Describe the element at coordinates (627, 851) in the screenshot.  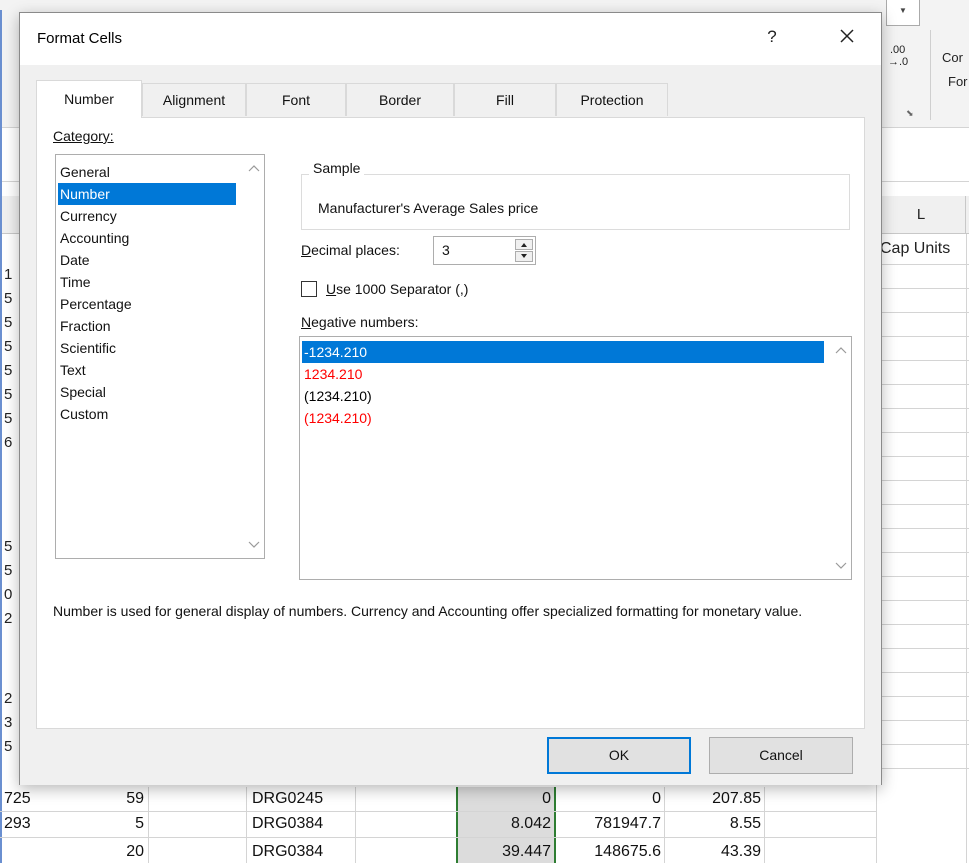
I see `cell: 148675.6` at that location.